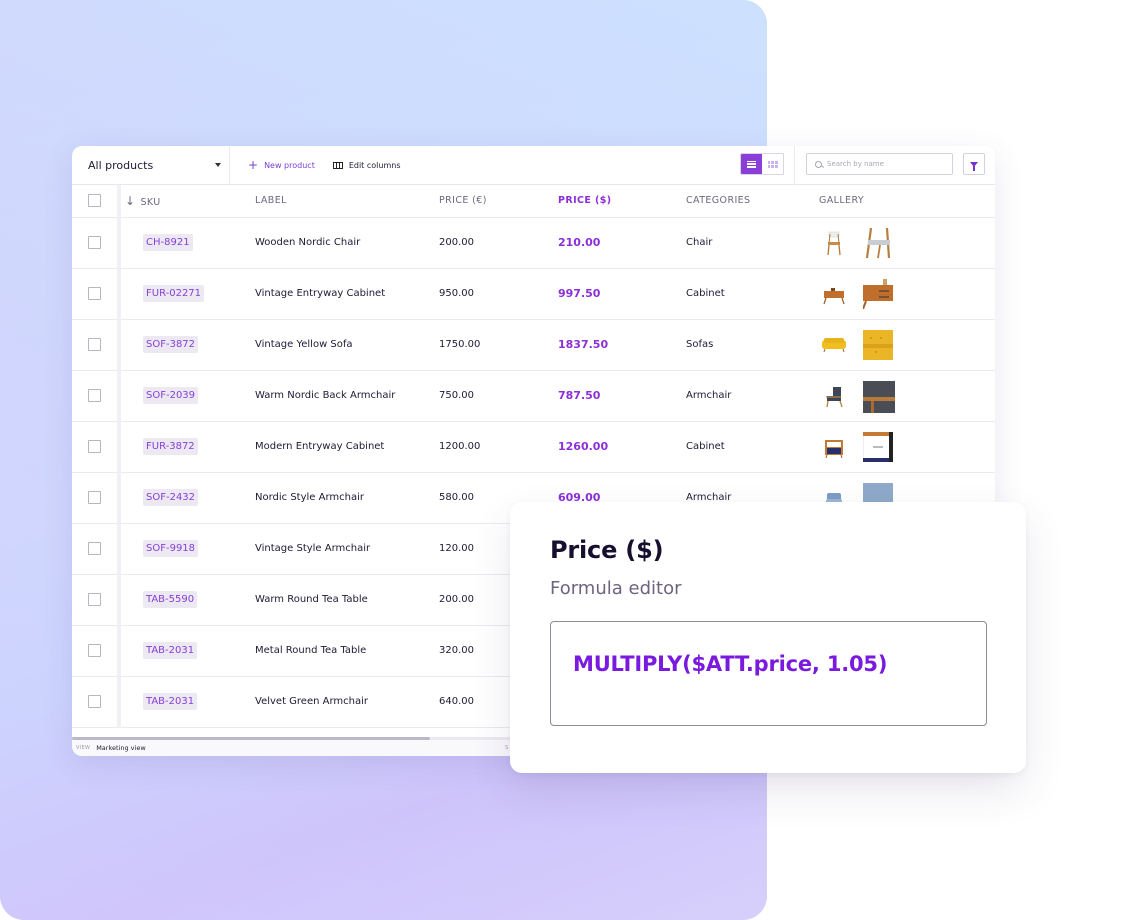 The height and width of the screenshot is (920, 1140). I want to click on label-cell: Wooden Nordic Chair, so click(347, 243).